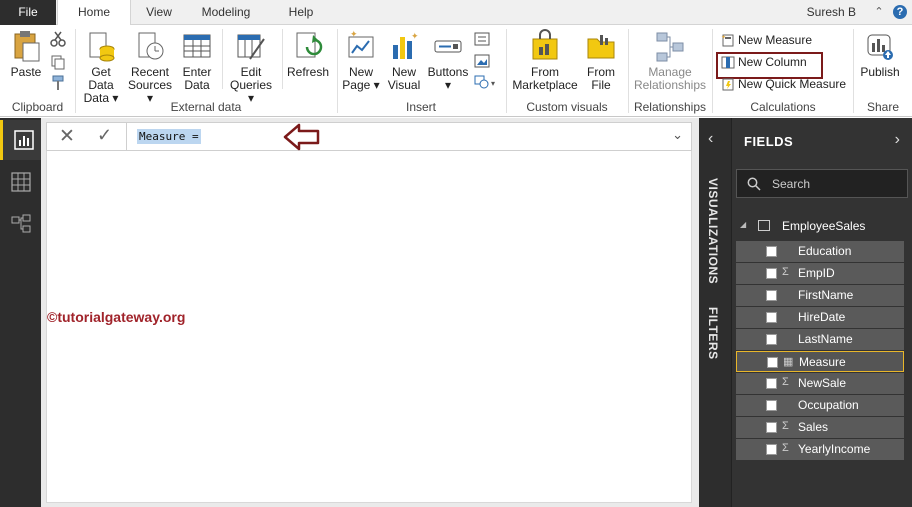 The width and height of the screenshot is (912, 507). Describe the element at coordinates (880, 54) in the screenshot. I see `publish-button: Publish` at that location.